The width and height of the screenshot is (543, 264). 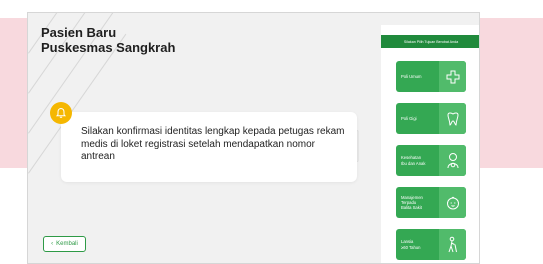 What do you see at coordinates (452, 244) in the screenshot?
I see `elderly-icon` at bounding box center [452, 244].